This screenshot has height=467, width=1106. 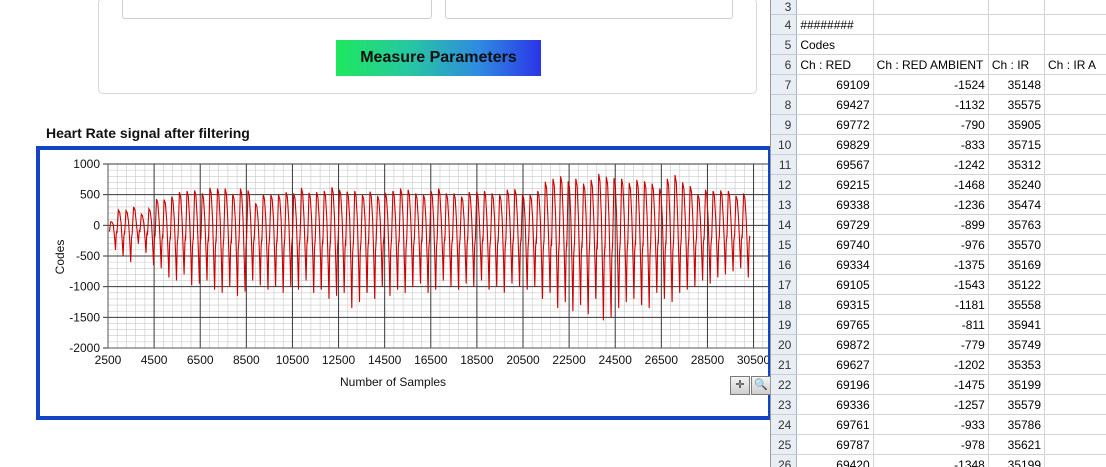 I want to click on sheet-cell: -1543, so click(x=931, y=284).